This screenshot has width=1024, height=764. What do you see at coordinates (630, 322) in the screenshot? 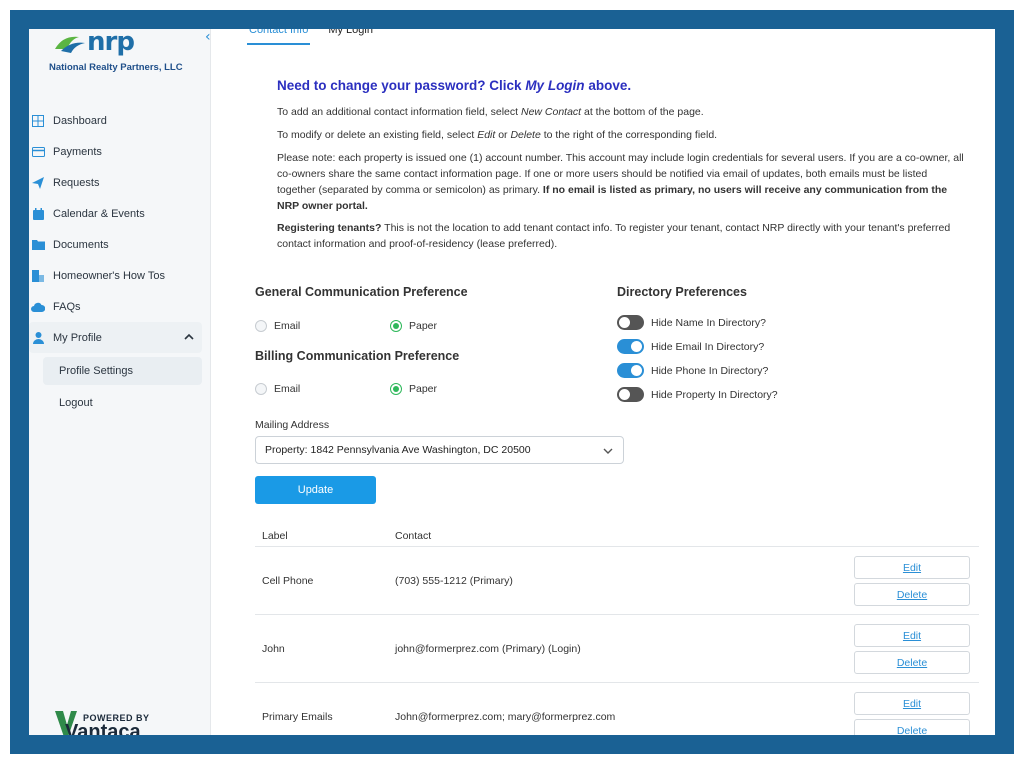
I see `hide-name-toggle` at bounding box center [630, 322].